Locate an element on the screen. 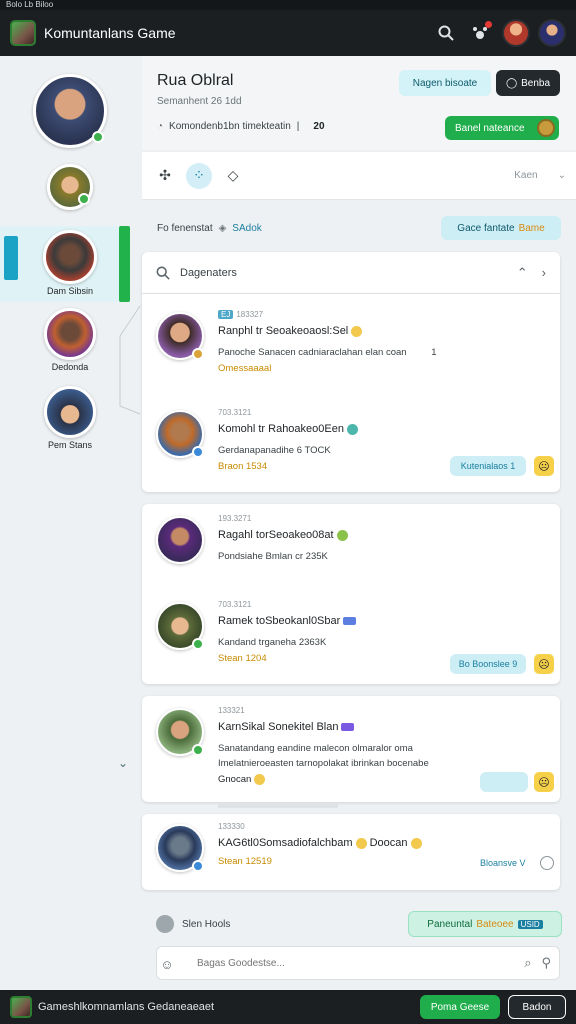 The width and height of the screenshot is (576, 1024). filter-button: Gace fantate Bame is located at coordinates (501, 228).